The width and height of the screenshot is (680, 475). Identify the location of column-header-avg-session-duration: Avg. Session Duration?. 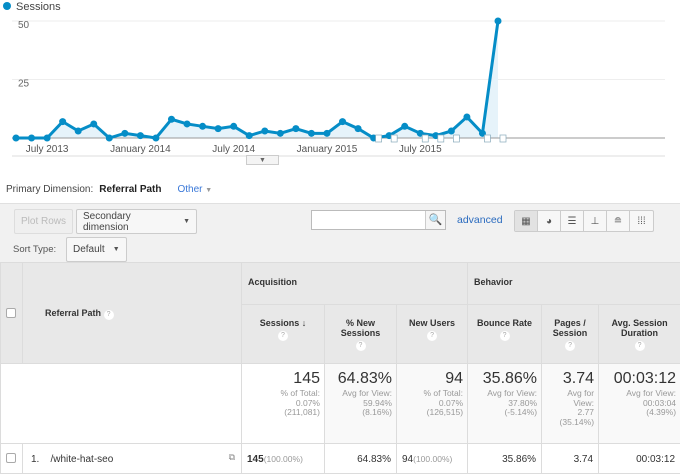
(639, 334).